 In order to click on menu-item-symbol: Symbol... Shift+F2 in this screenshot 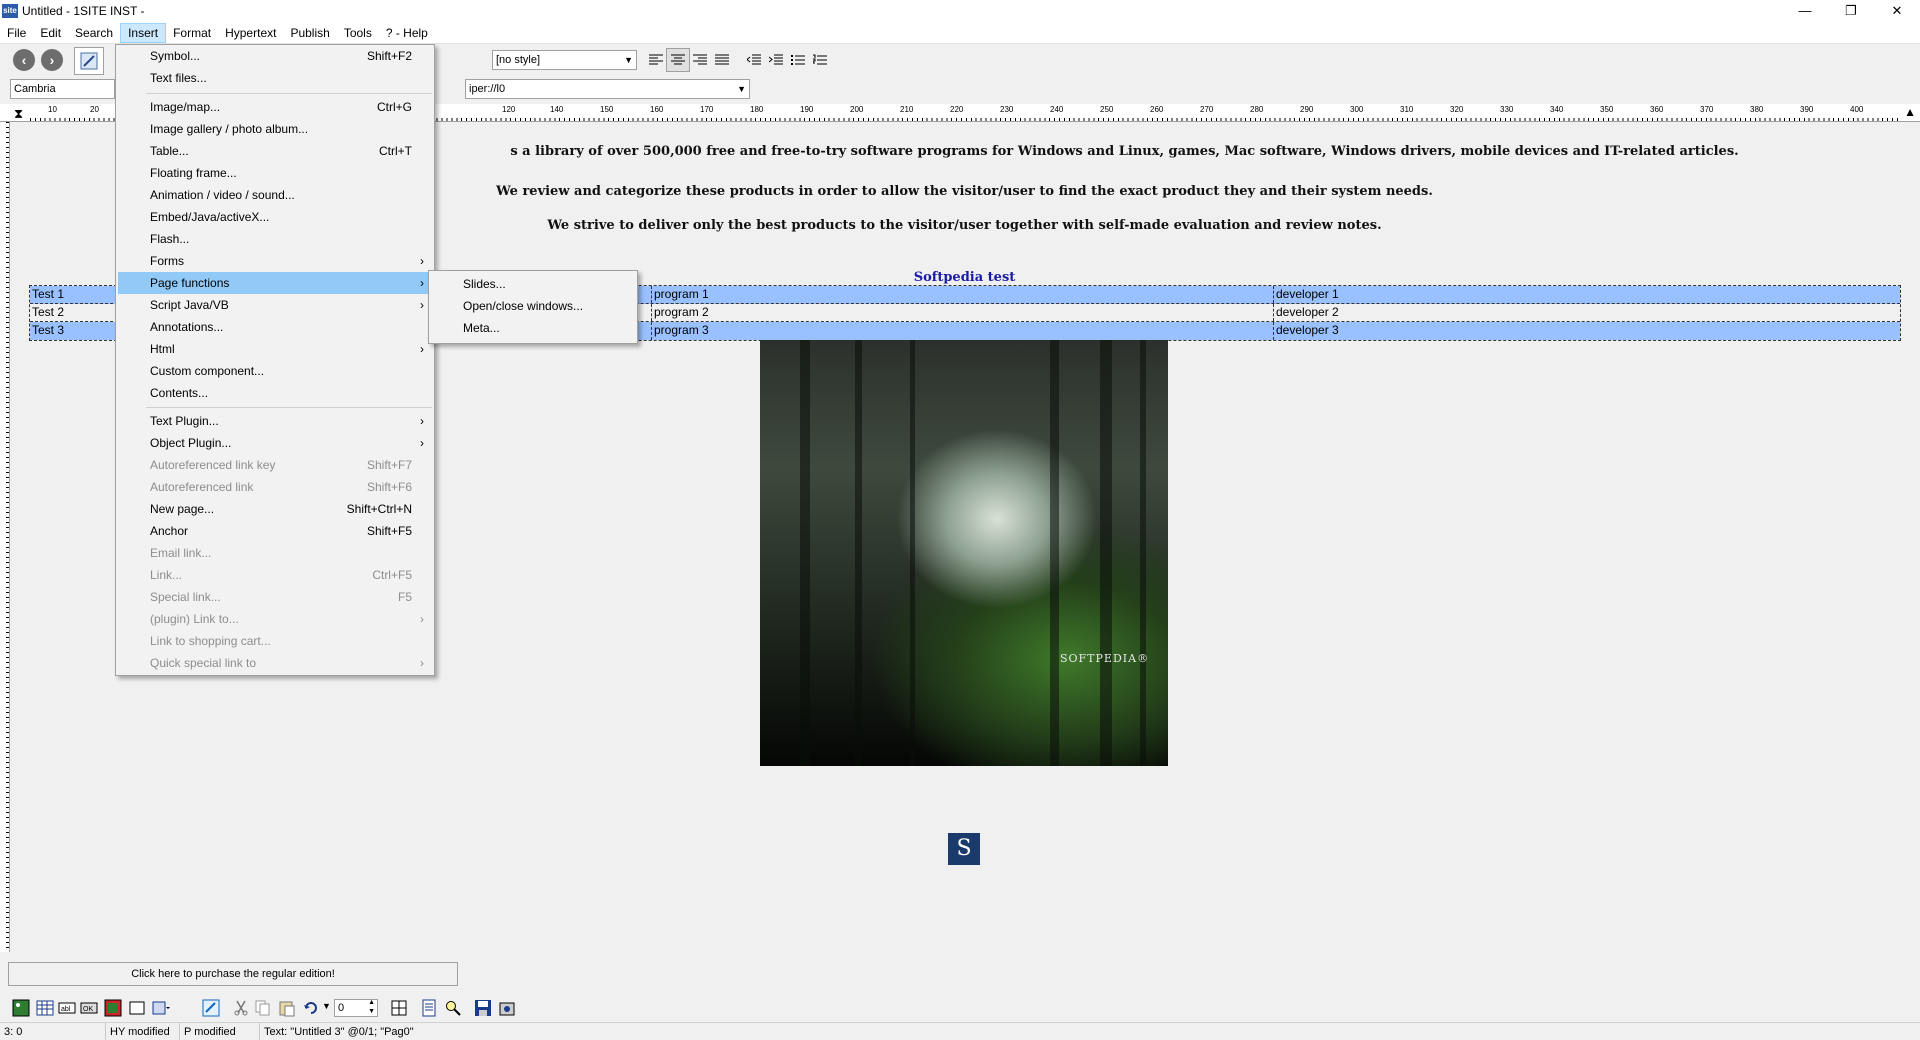, I will do `click(275, 56)`.